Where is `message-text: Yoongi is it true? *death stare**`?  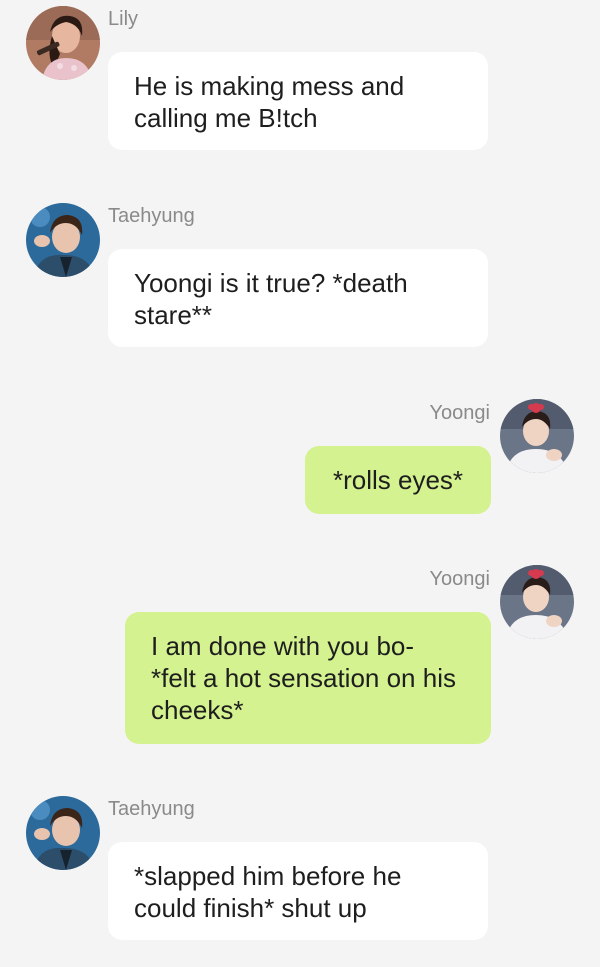
message-text: Yoongi is it true? *death stare** is located at coordinates (271, 299).